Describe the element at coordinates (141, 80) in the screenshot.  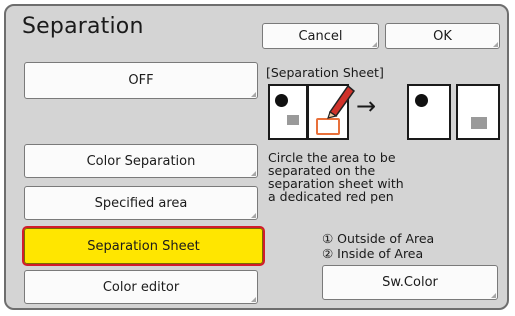
I see `off-button: OFF` at that location.